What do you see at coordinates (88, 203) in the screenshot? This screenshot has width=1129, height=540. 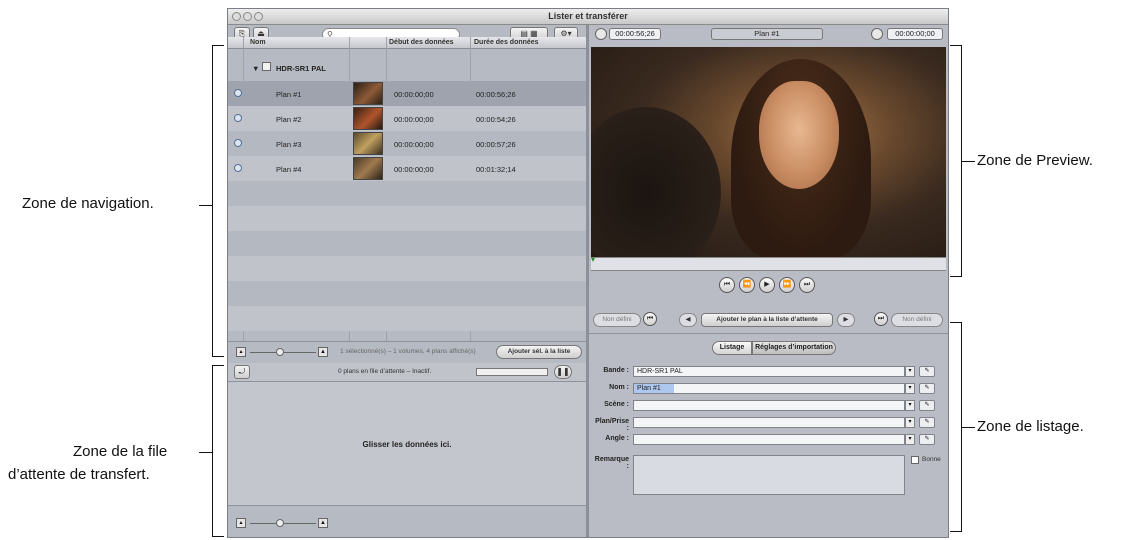 I see `callout-navigation: Zone de navigation.` at bounding box center [88, 203].